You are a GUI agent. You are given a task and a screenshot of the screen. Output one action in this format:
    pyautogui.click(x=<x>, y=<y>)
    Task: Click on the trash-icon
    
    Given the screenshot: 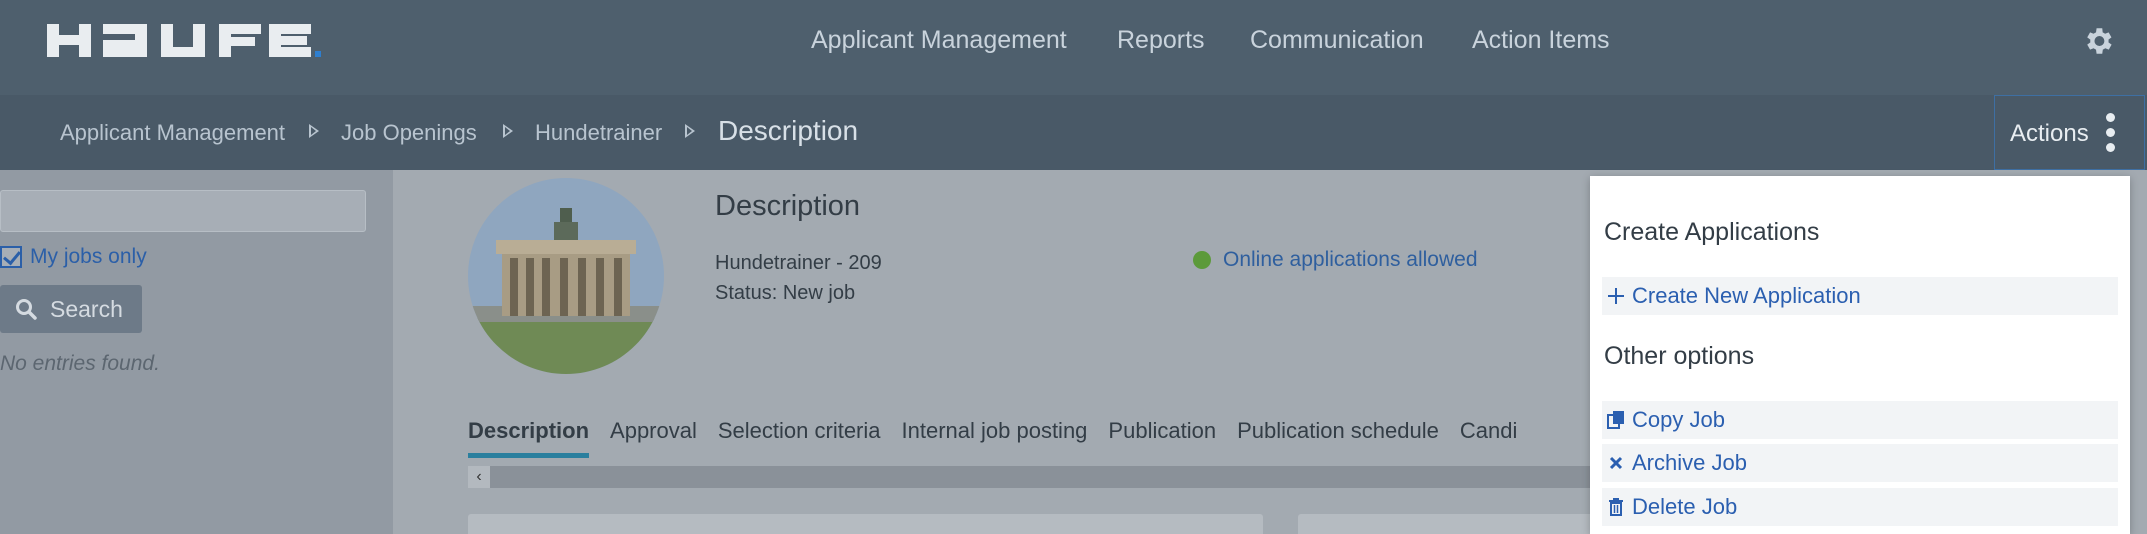 What is the action you would take?
    pyautogui.click(x=1616, y=507)
    